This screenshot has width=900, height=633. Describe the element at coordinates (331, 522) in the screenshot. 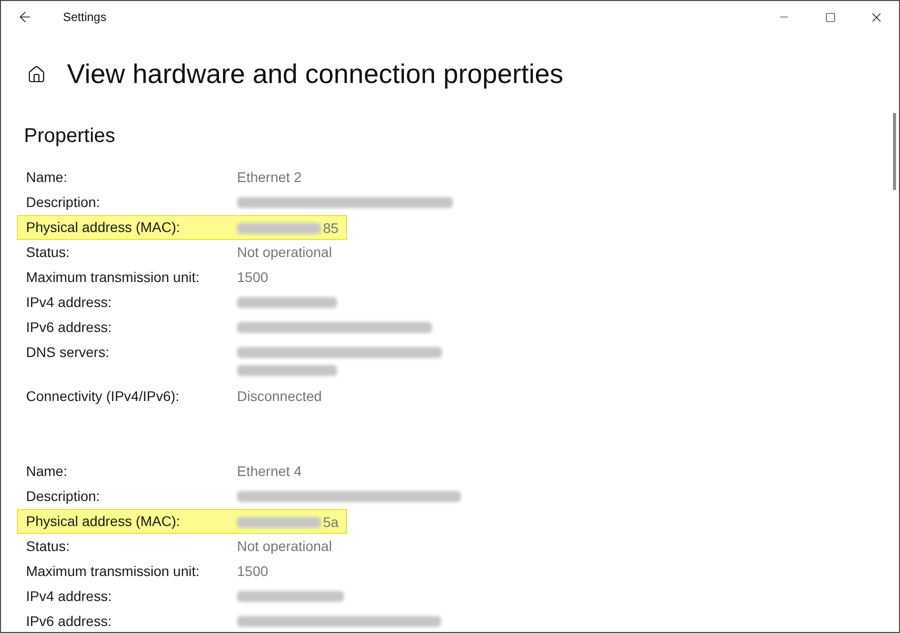

I see `property-value: 5a` at that location.